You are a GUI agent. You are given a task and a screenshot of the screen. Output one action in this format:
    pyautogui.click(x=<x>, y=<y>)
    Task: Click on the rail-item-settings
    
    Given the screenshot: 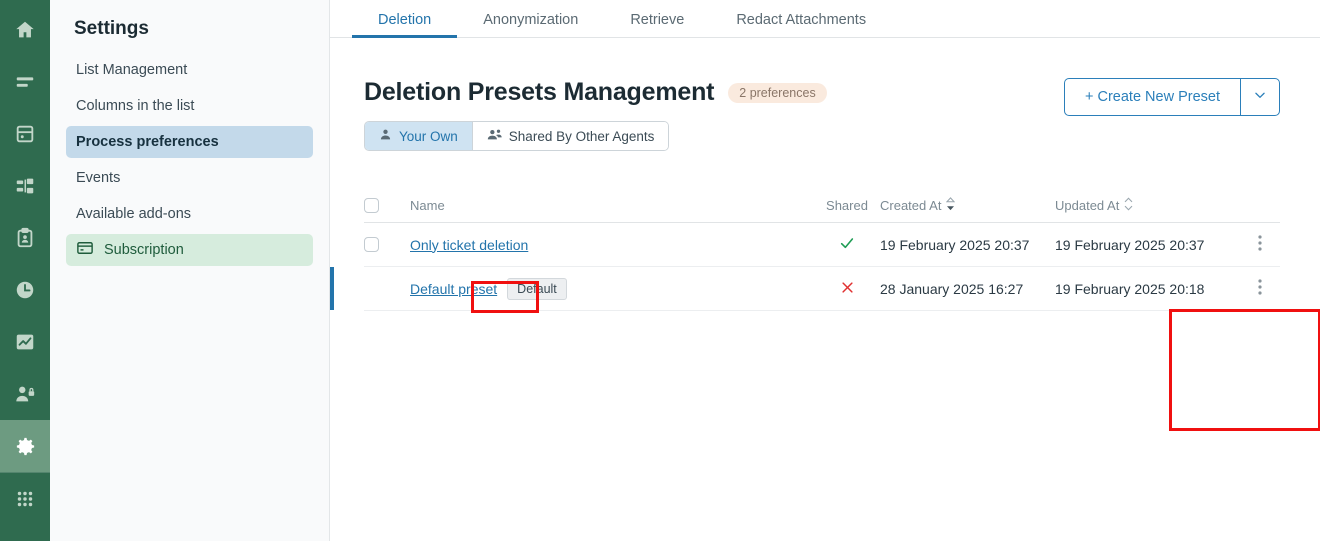 What is the action you would take?
    pyautogui.click(x=25, y=446)
    